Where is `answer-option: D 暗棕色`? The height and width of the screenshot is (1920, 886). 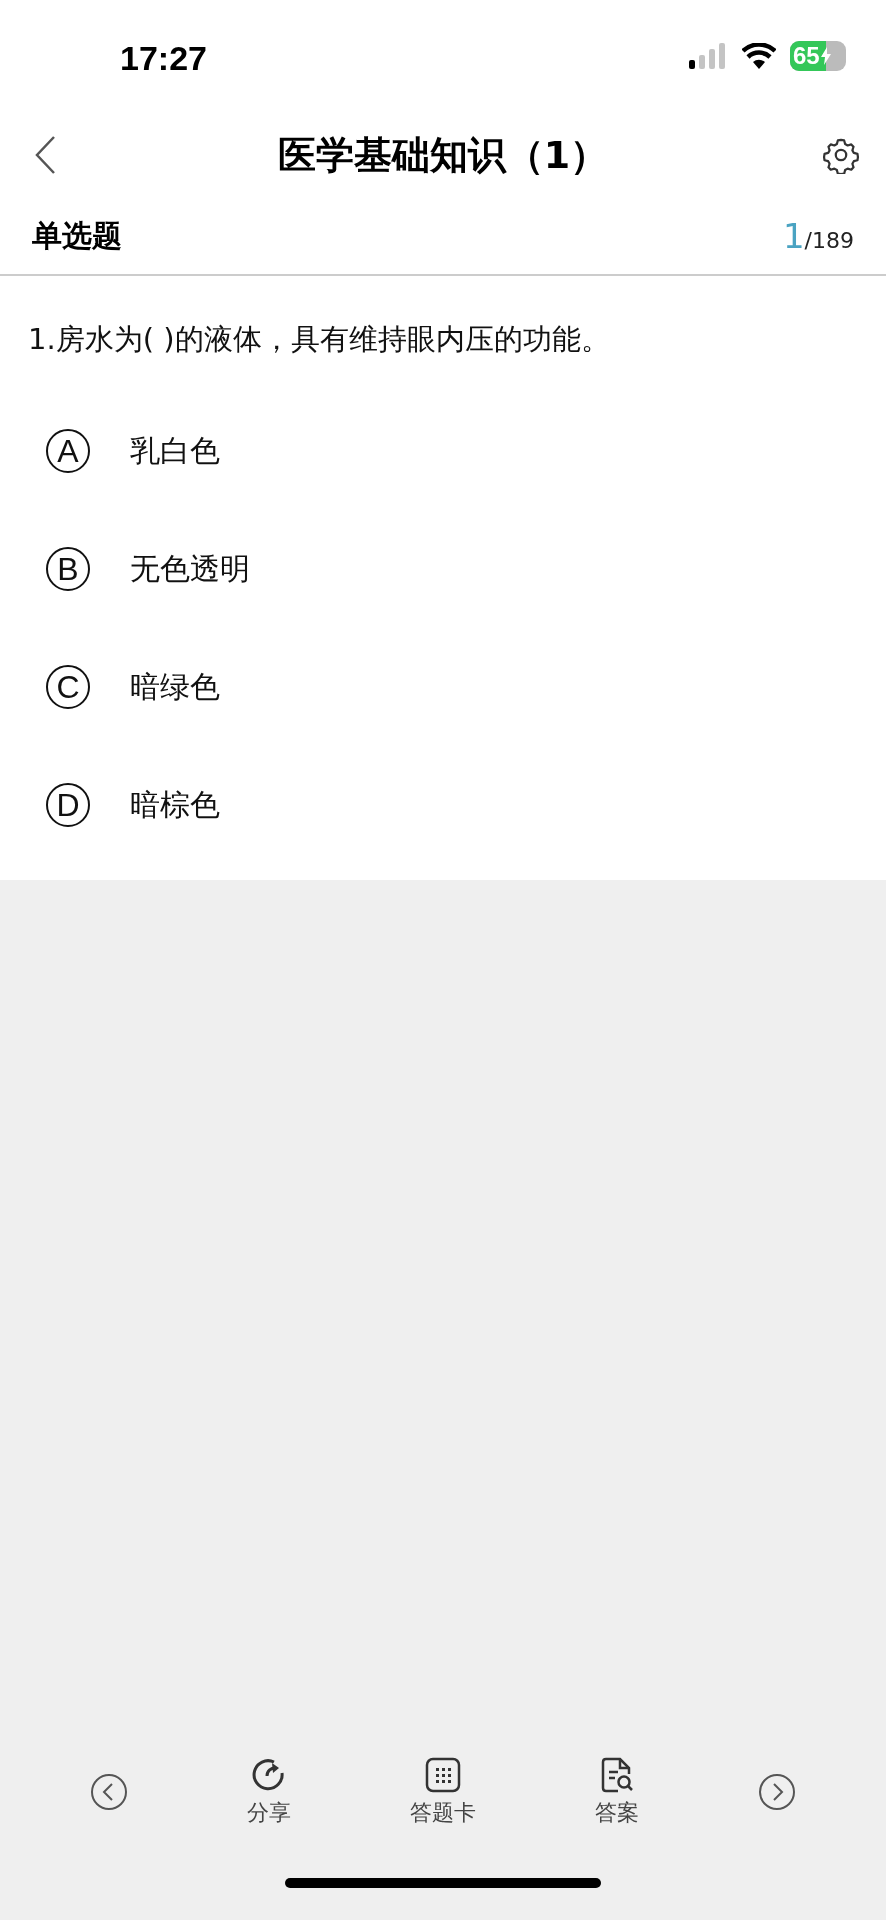
answer-option: D 暗棕色 is located at coordinates (133, 805).